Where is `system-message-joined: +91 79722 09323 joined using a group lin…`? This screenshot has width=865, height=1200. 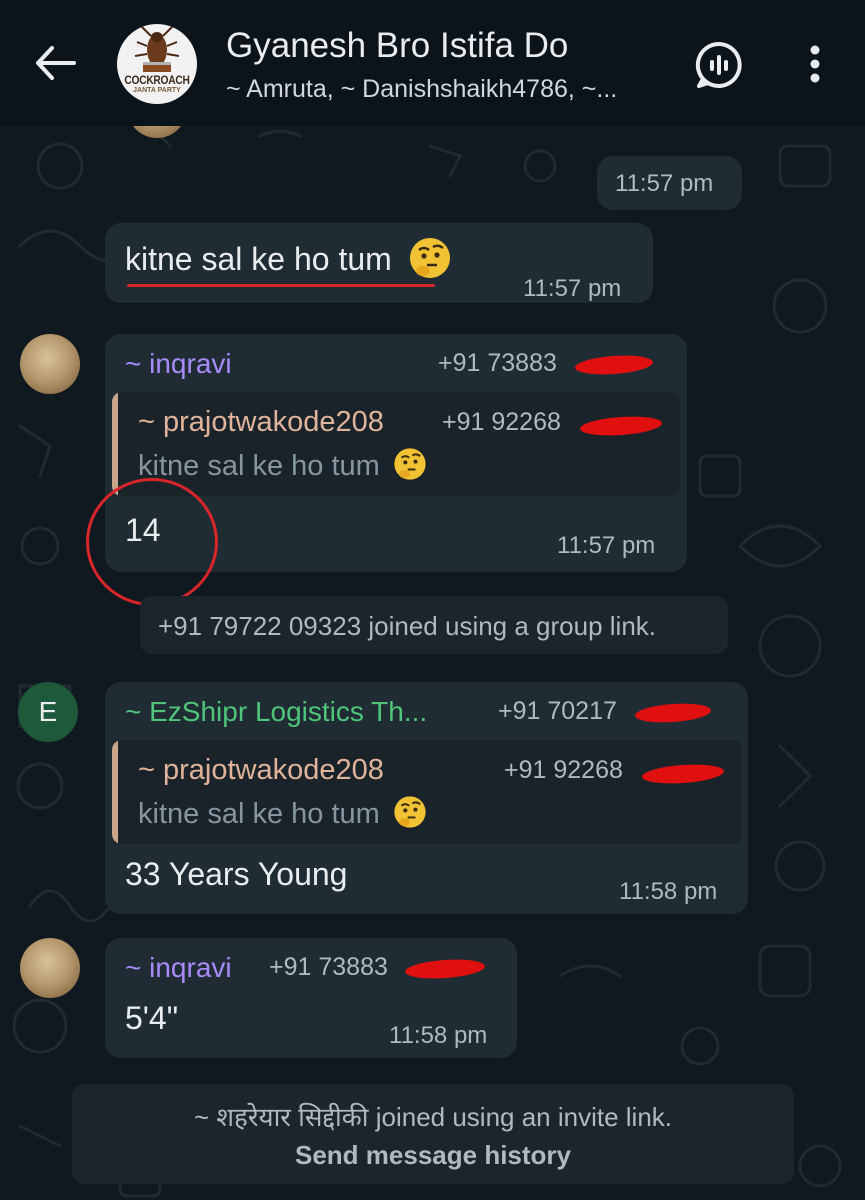 system-message-joined: +91 79722 09323 joined using a group lin… is located at coordinates (434, 625).